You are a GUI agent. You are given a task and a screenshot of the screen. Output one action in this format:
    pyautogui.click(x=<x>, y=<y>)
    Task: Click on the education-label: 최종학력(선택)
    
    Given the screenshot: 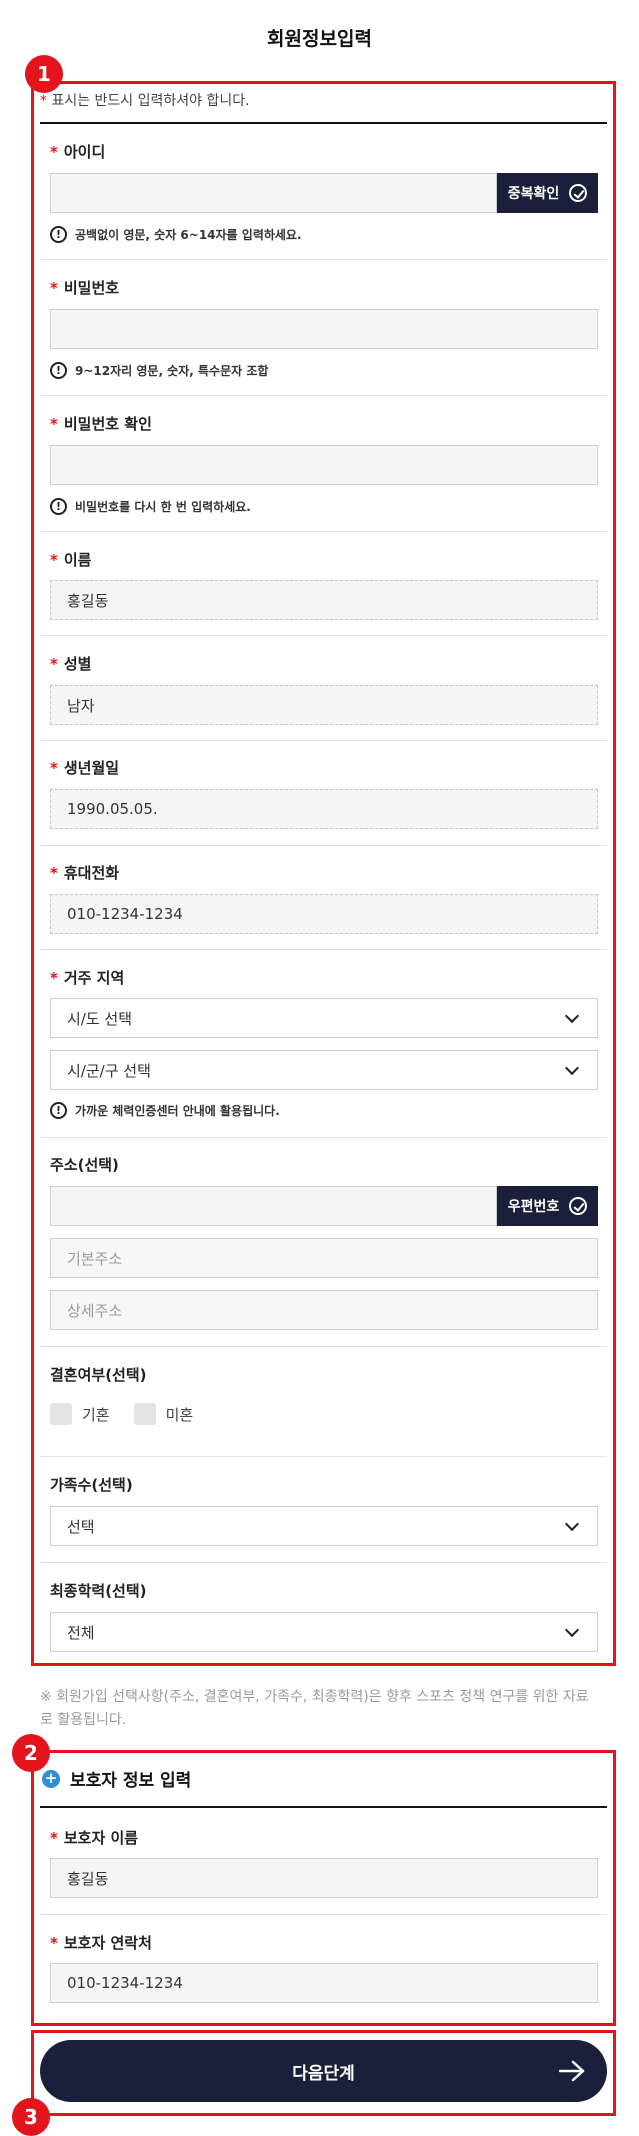 What is the action you would take?
    pyautogui.click(x=98, y=1591)
    